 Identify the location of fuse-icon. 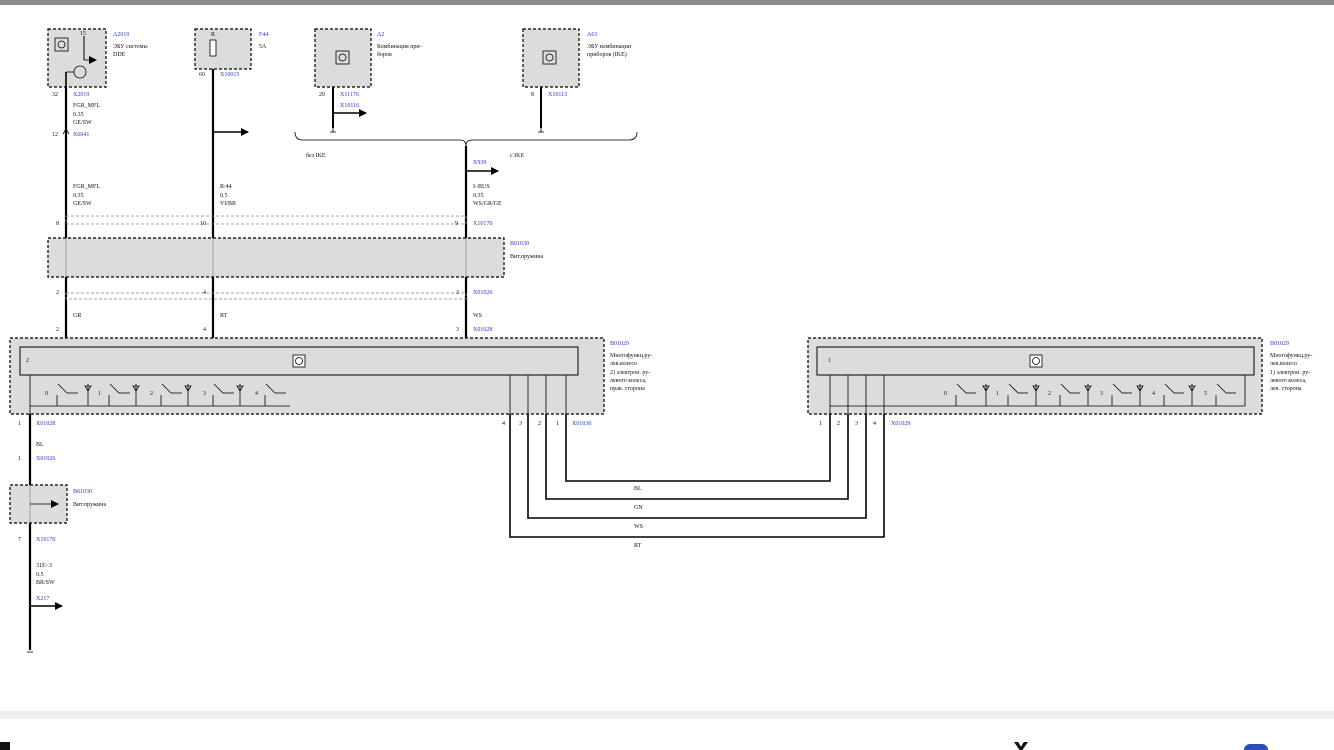
(213, 48).